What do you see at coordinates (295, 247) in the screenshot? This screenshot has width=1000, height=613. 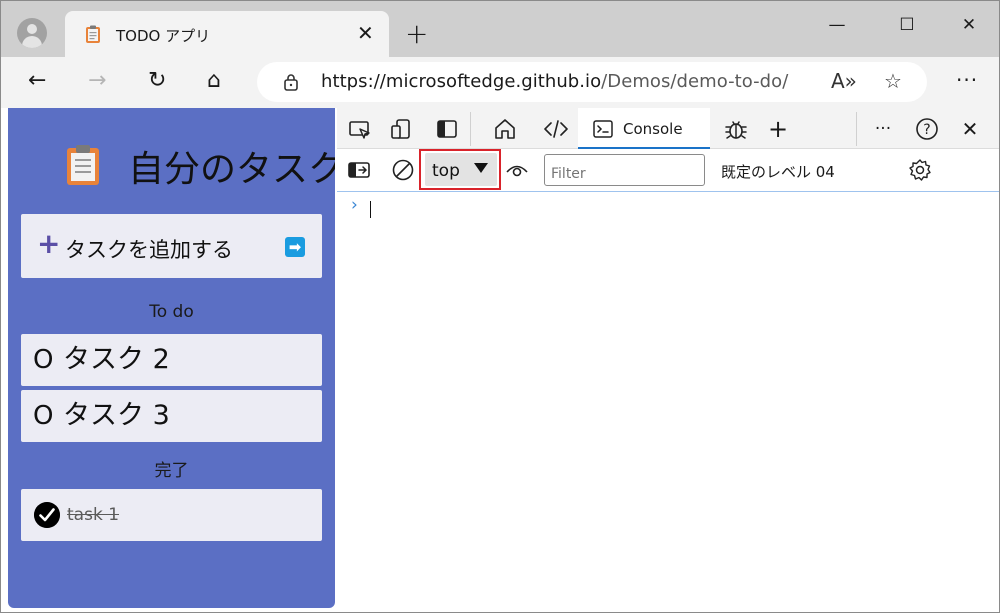 I see `submit-arrow-icon: ➡` at bounding box center [295, 247].